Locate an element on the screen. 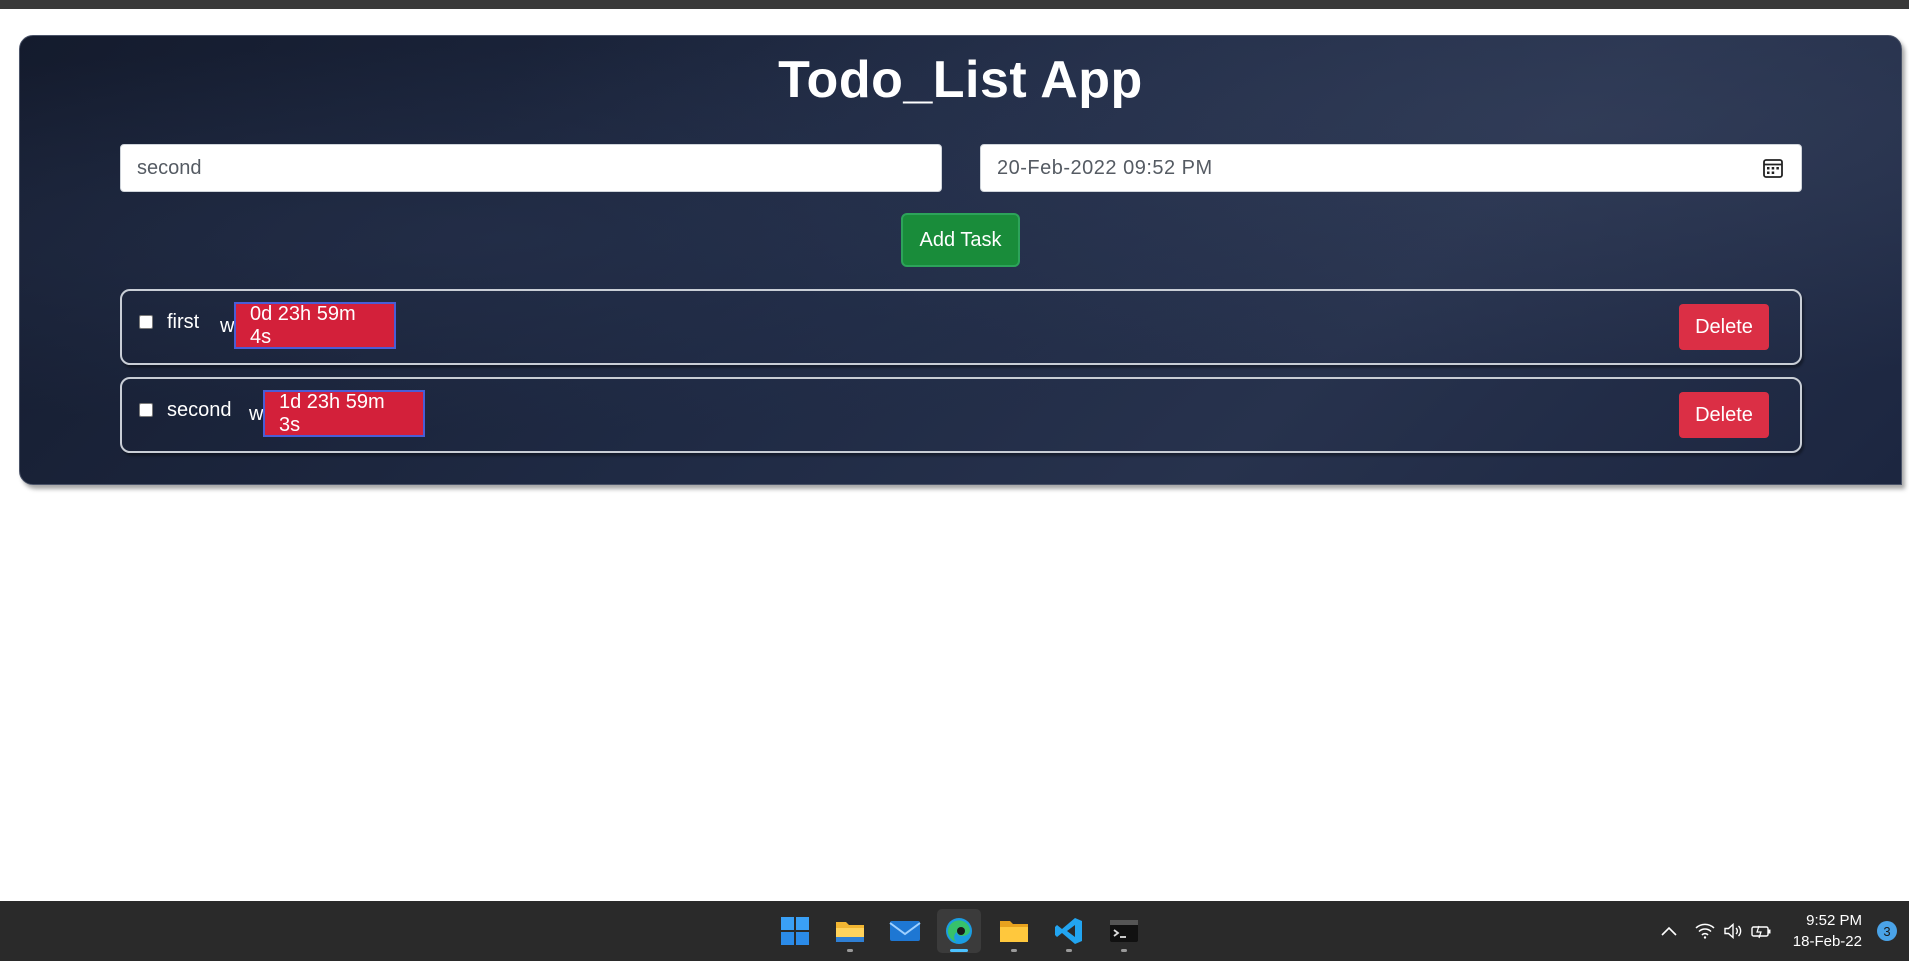 This screenshot has width=1909, height=961. clock-date: 18-Feb-22 is located at coordinates (1827, 941).